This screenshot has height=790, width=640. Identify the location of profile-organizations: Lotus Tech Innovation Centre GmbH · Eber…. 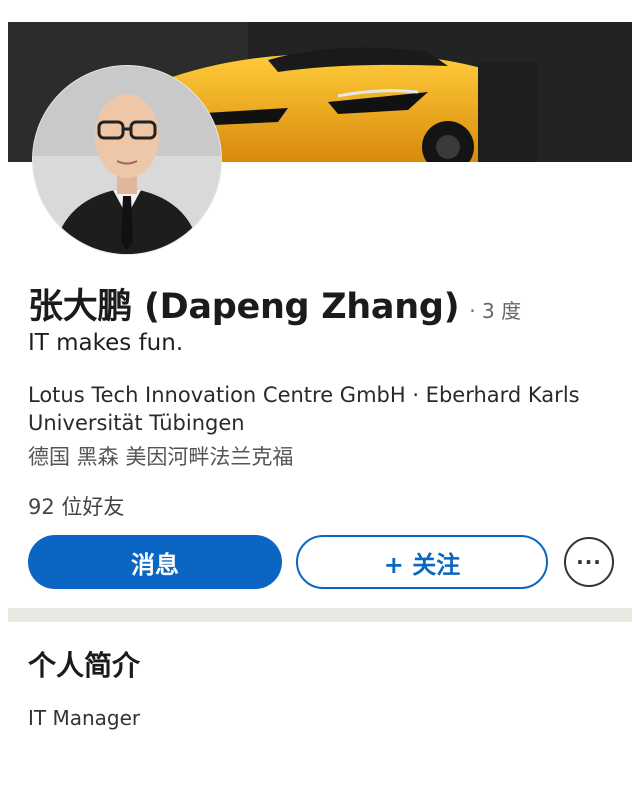
(308, 409).